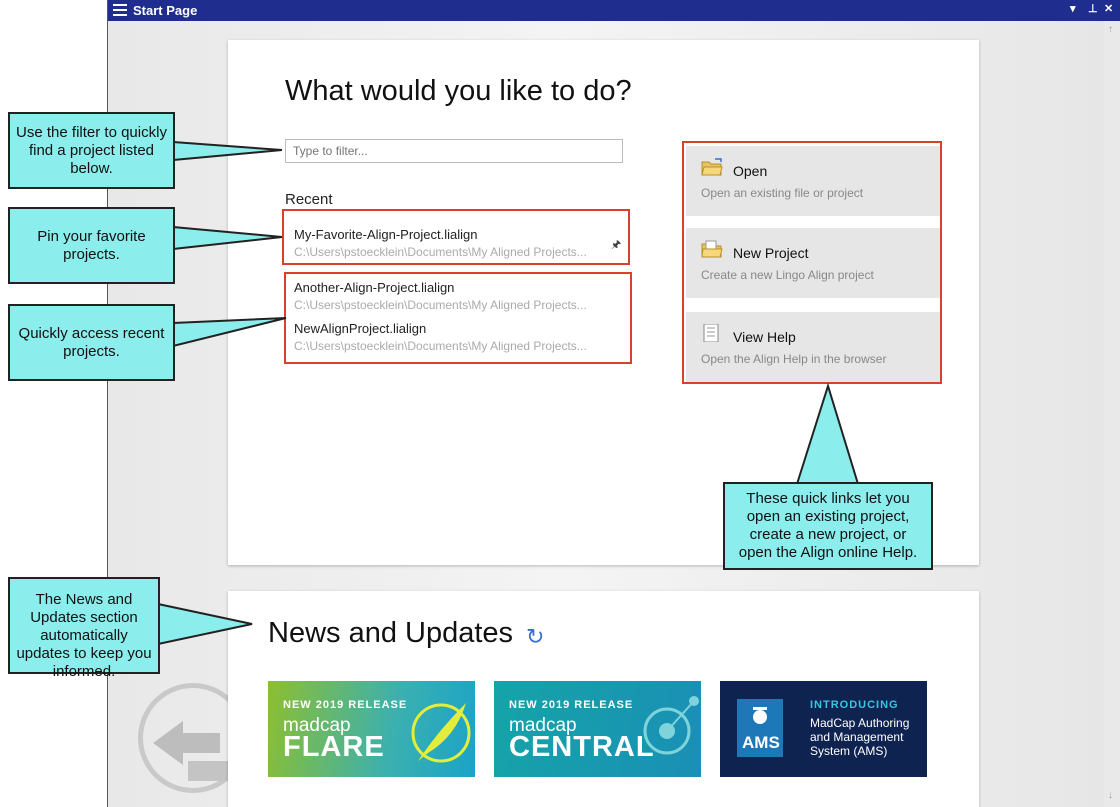 The width and height of the screenshot is (1120, 807). Describe the element at coordinates (391, 633) in the screenshot. I see `news-title: News and Updates` at that location.